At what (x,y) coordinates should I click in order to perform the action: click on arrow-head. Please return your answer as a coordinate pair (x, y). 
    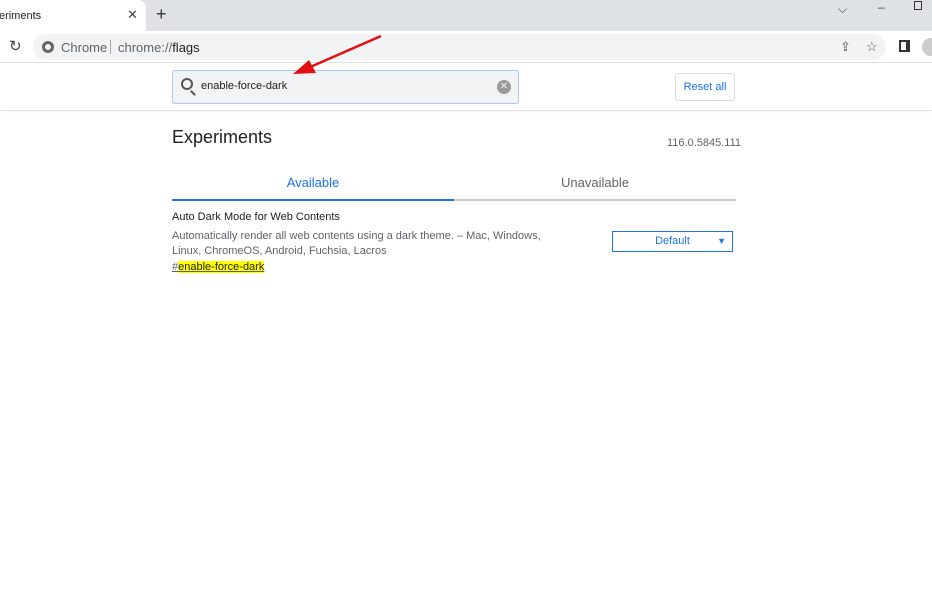
    Looking at the image, I should click on (304, 67).